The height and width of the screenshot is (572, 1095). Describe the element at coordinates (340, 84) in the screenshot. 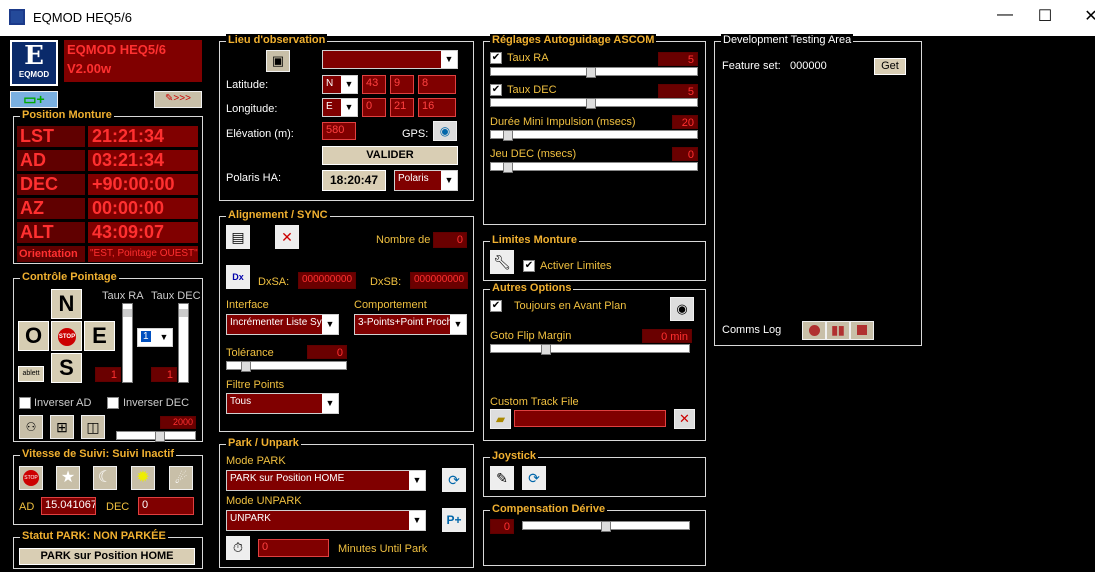

I see `lat-hemisphere-select: N ▼` at that location.